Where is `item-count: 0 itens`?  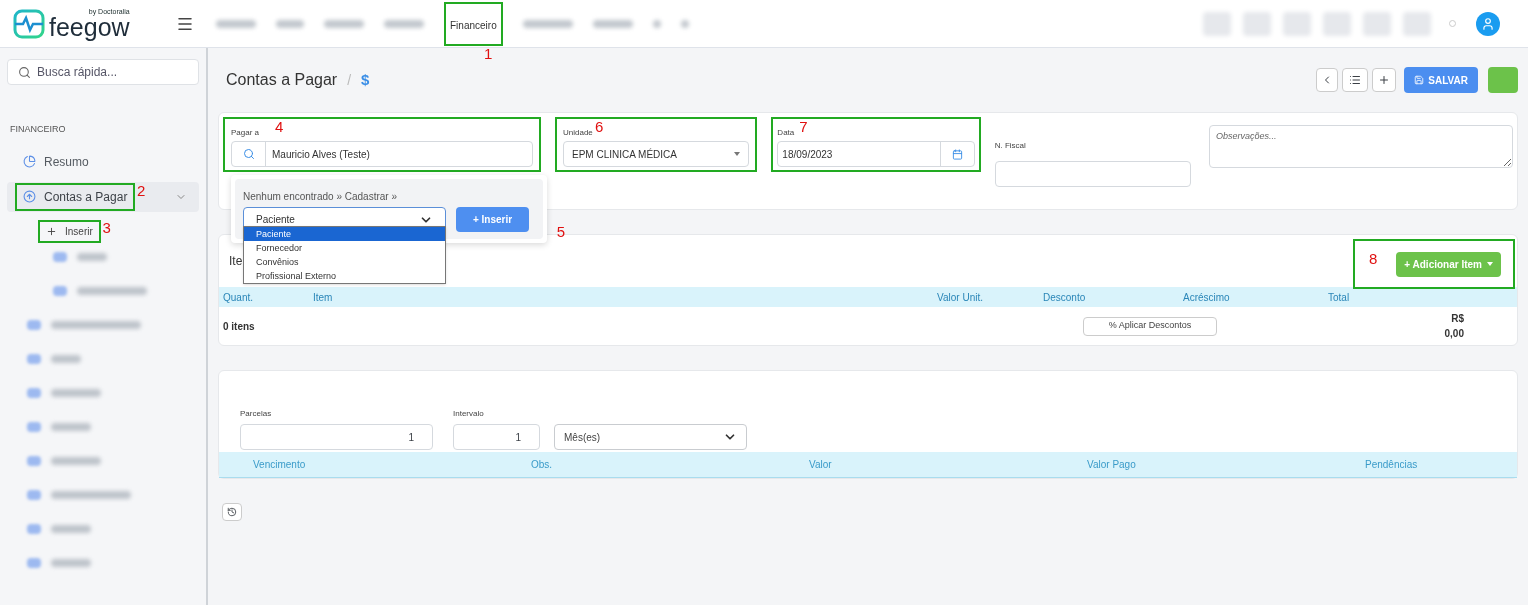
item-count: 0 itens is located at coordinates (239, 326).